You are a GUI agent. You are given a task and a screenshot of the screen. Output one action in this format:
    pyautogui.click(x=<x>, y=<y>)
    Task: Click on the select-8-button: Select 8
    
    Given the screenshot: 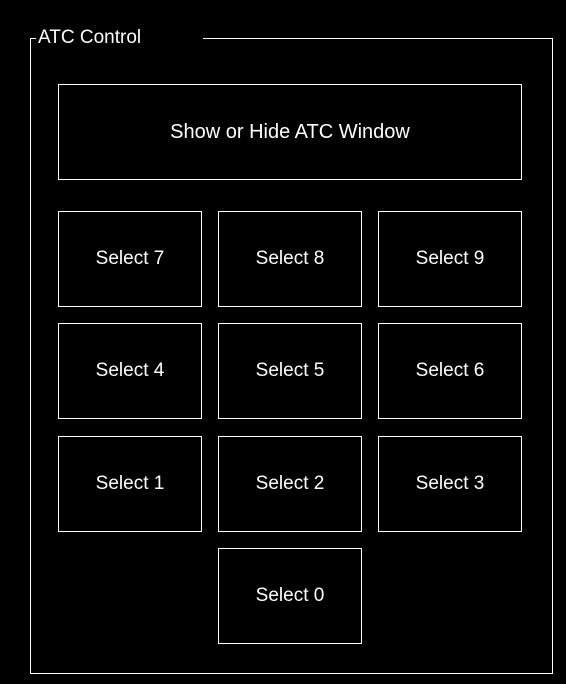 What is the action you would take?
    pyautogui.click(x=290, y=259)
    